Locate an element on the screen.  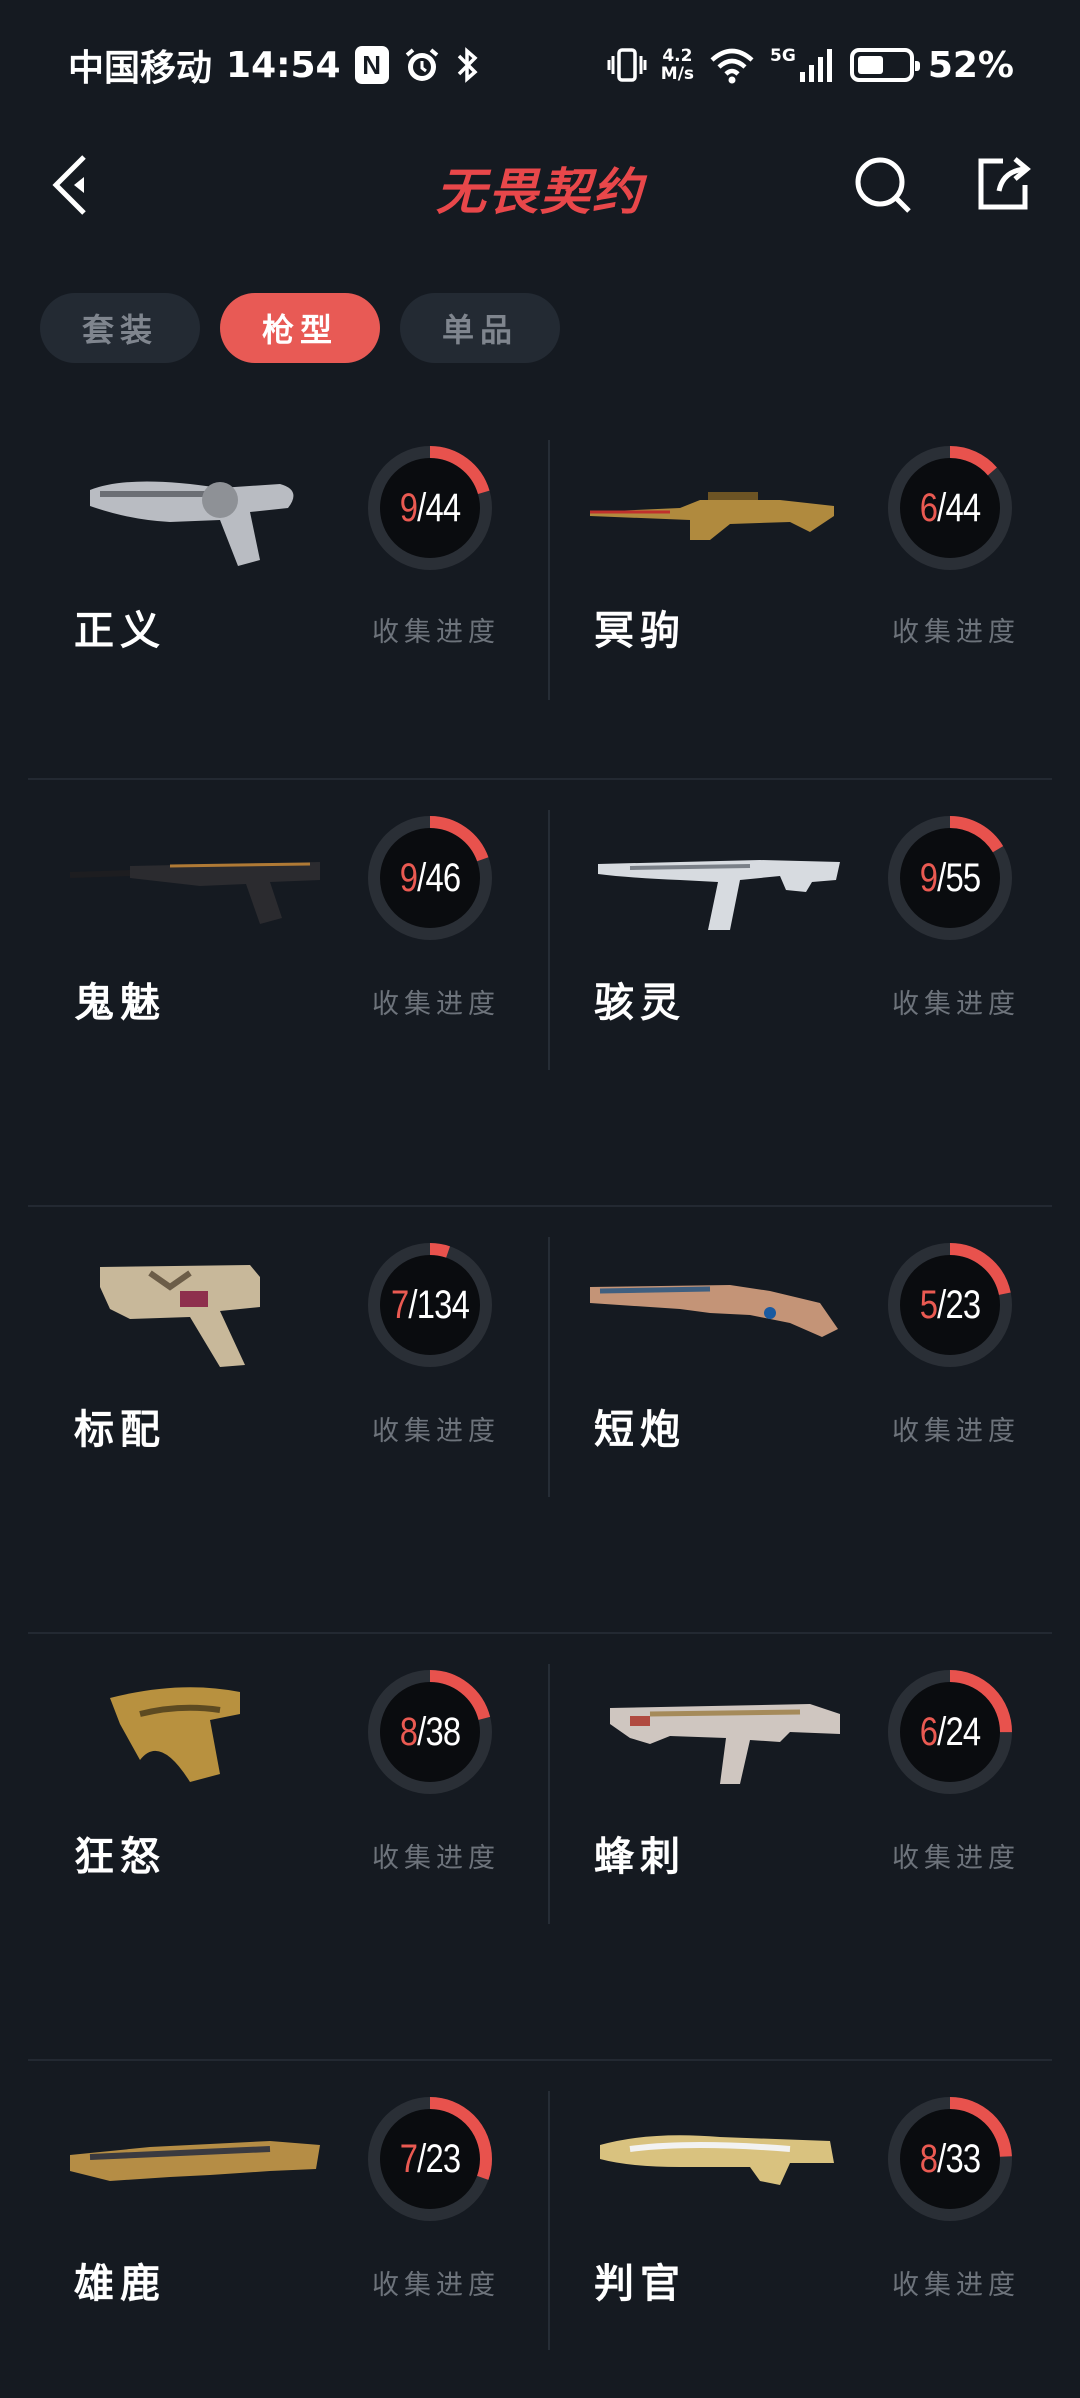
progress-count: 9/55 is located at coordinates (950, 878).